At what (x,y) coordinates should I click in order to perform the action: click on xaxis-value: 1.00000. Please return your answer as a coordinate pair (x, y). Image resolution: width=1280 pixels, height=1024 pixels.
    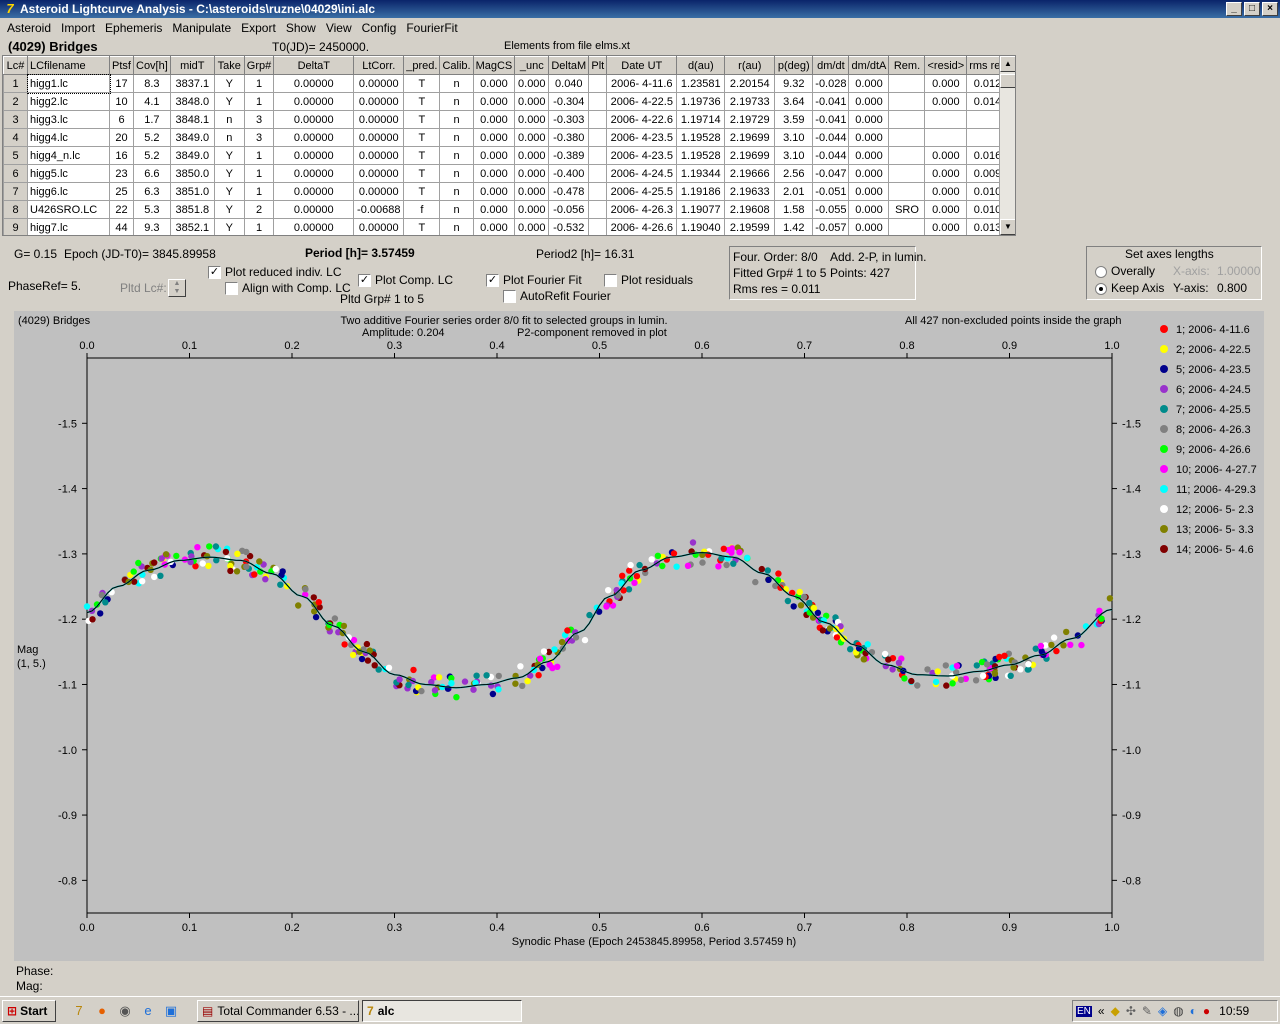
    Looking at the image, I should click on (1238, 271).